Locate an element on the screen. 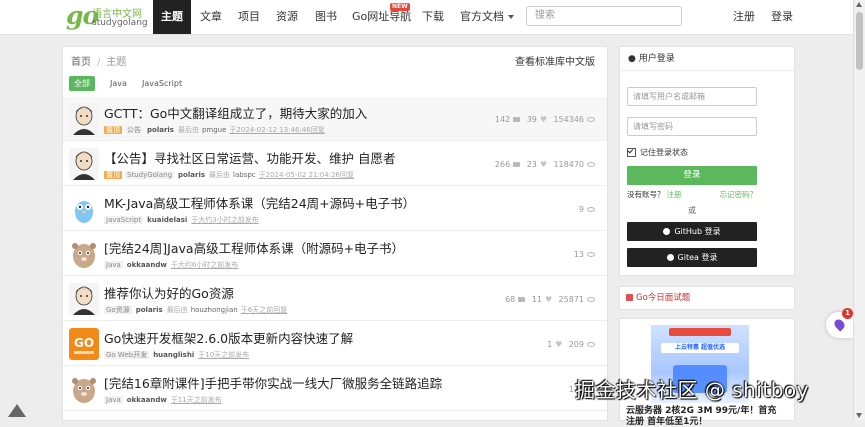  topic-title: Go快速开发框架2.6.0版本更新内容快速了解 is located at coordinates (228, 337).